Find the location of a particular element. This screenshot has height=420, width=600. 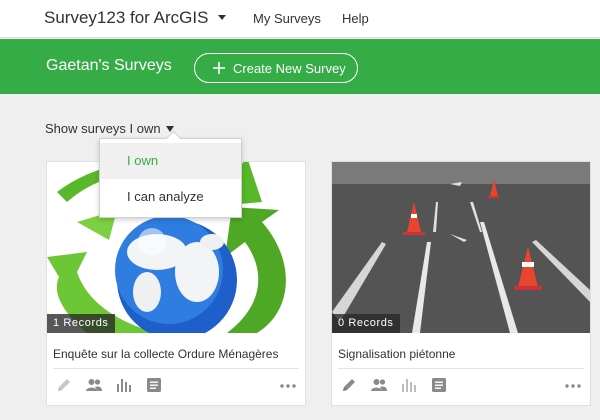

filter-option-i-own: I own is located at coordinates (170, 161).